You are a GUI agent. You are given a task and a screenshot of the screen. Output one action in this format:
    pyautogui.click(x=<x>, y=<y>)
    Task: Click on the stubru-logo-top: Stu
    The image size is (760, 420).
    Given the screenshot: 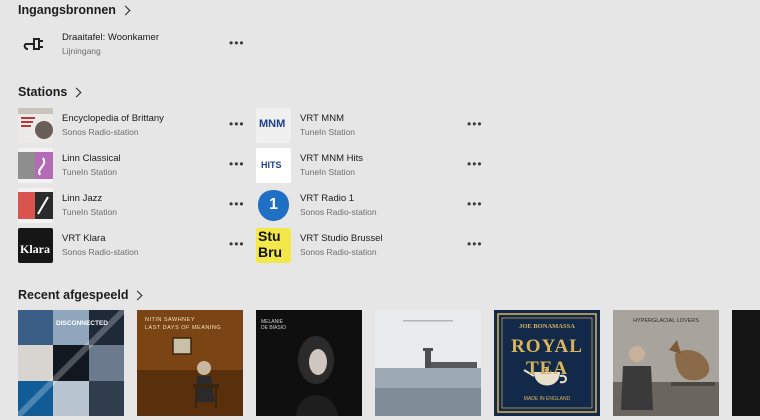 What is the action you would take?
    pyautogui.click(x=269, y=236)
    